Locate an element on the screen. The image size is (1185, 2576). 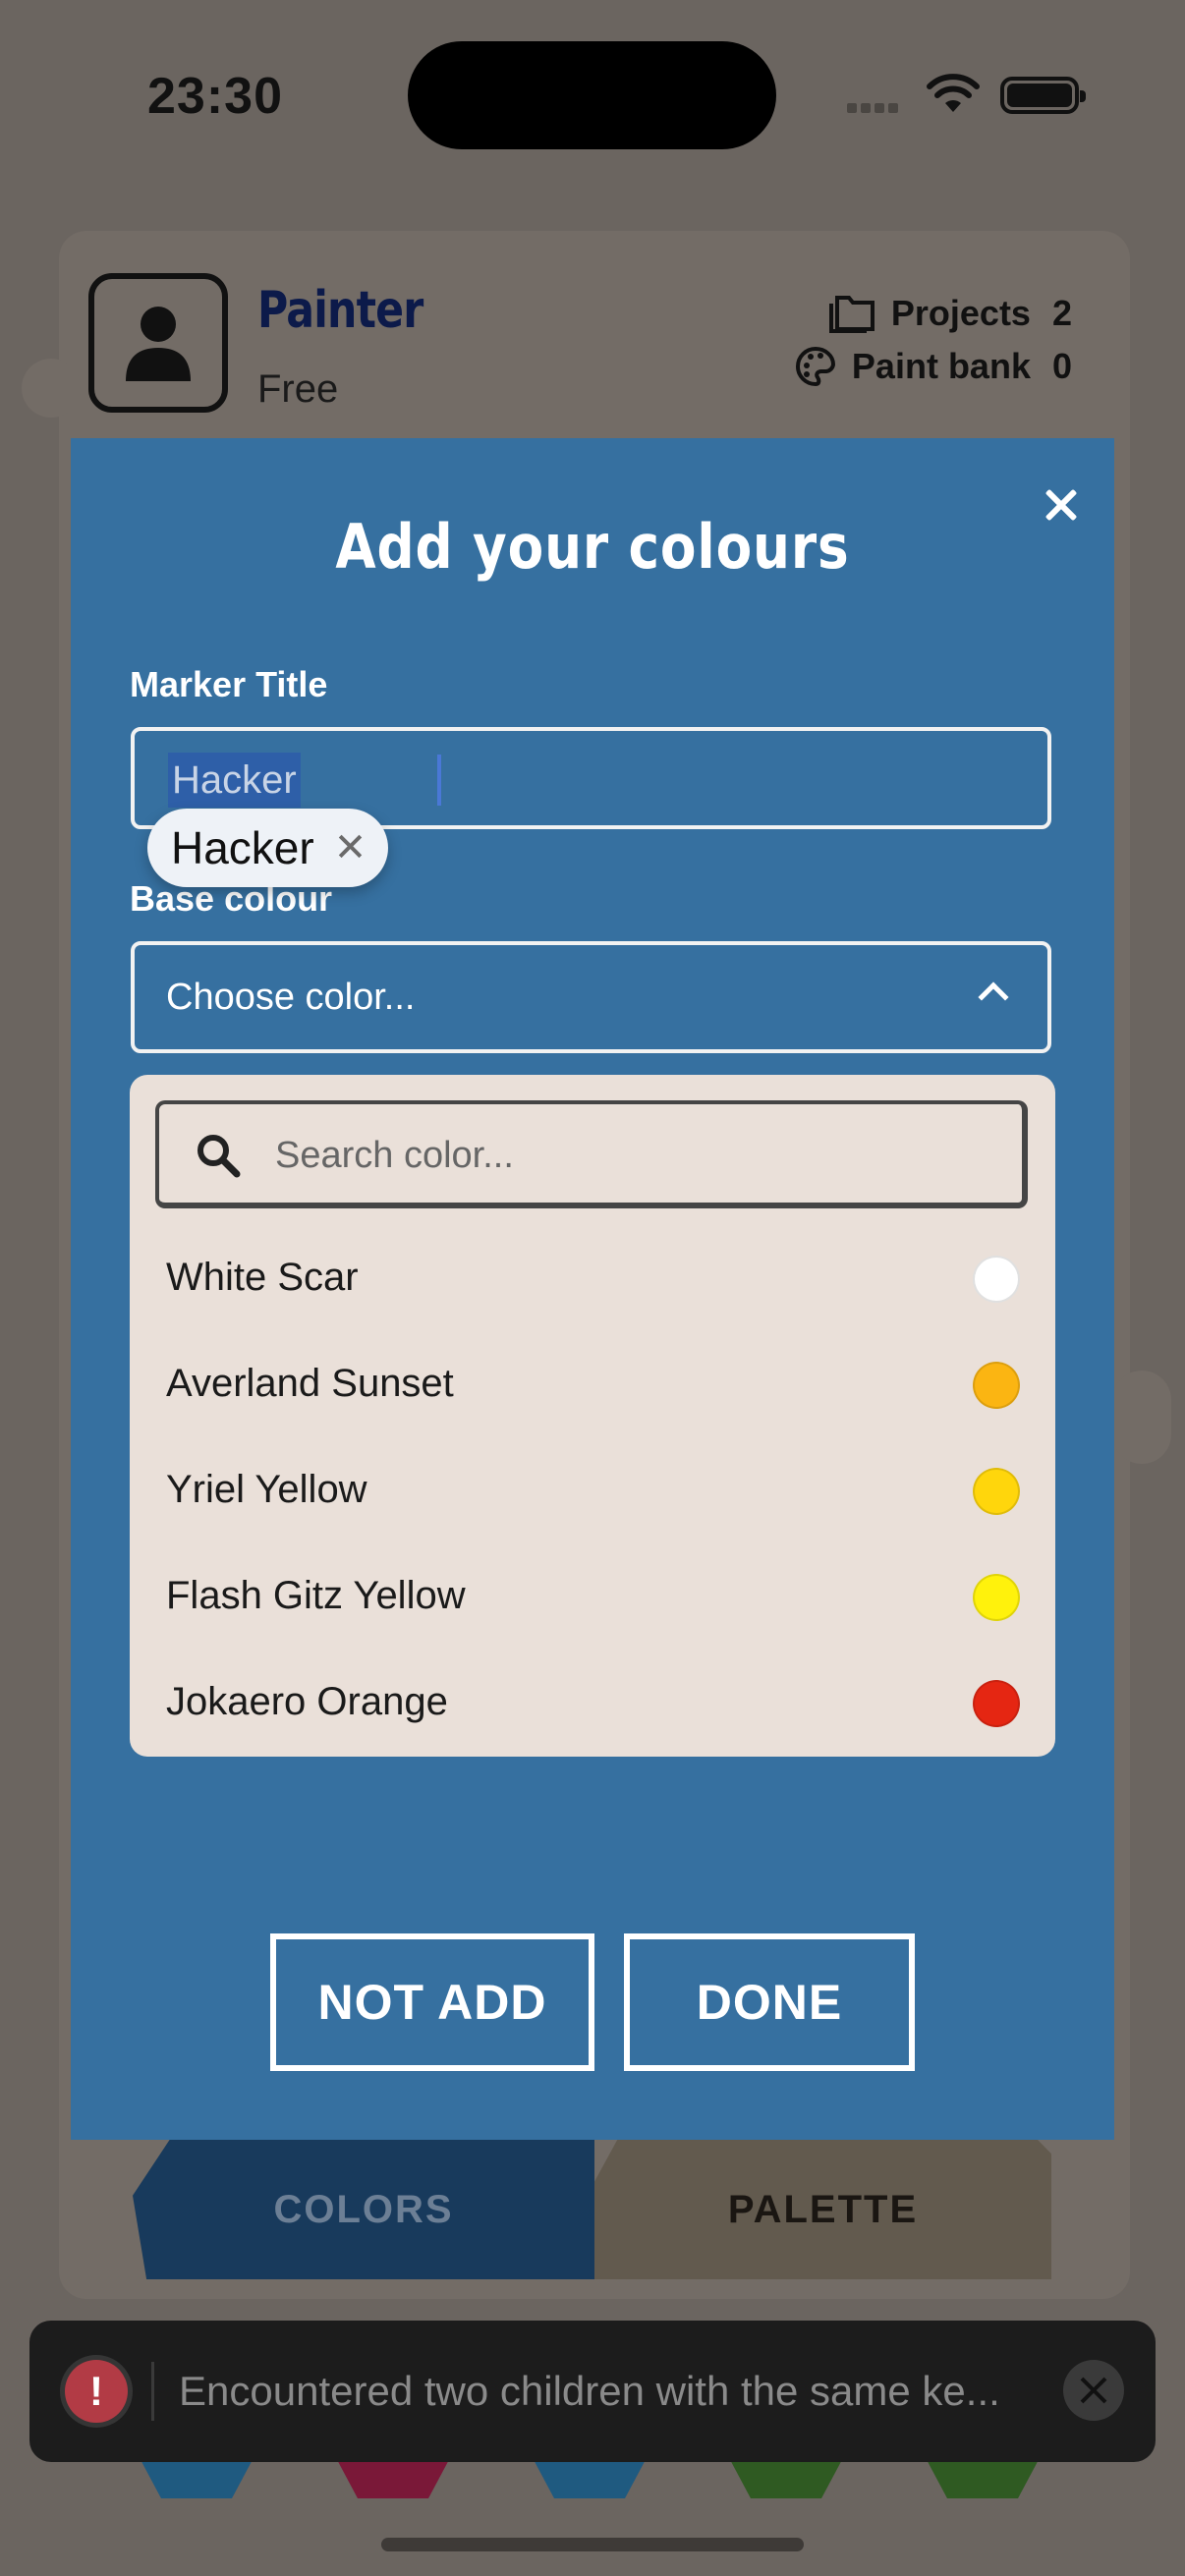
colour-option-label: White Scar is located at coordinates (262, 1277).